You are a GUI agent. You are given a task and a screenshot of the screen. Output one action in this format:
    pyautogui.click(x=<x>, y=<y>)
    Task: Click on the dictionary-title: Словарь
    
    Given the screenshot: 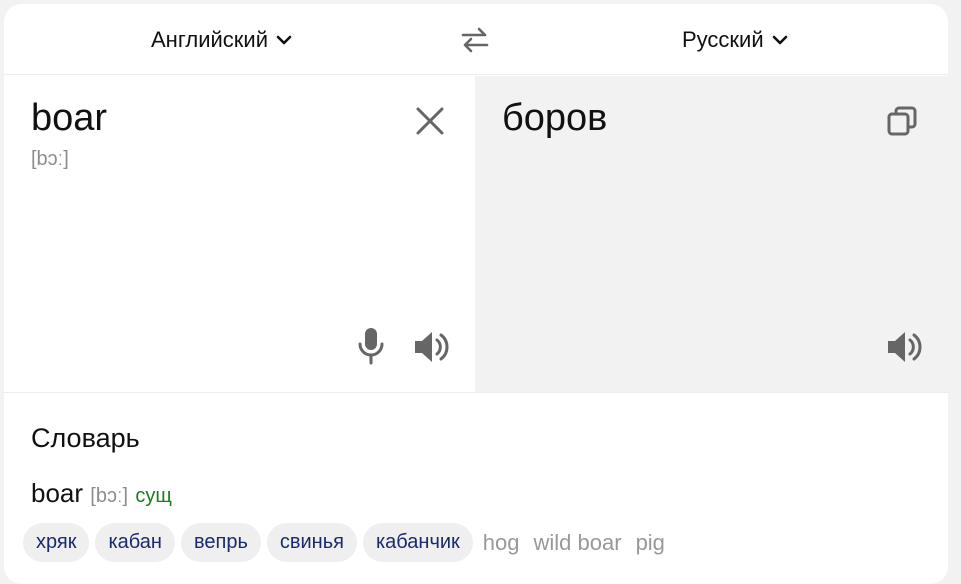 What is the action you would take?
    pyautogui.click(x=85, y=438)
    